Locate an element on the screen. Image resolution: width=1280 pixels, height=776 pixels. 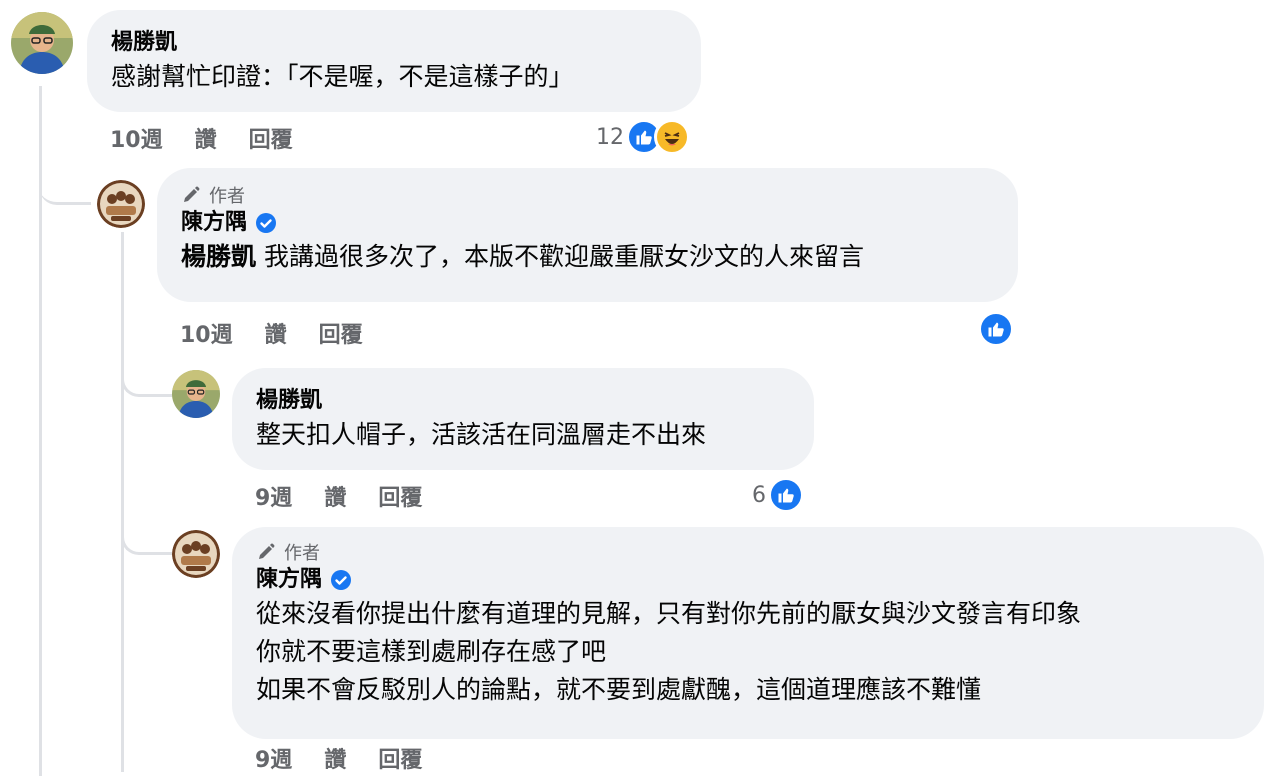
haha-icon is located at coordinates (672, 137).